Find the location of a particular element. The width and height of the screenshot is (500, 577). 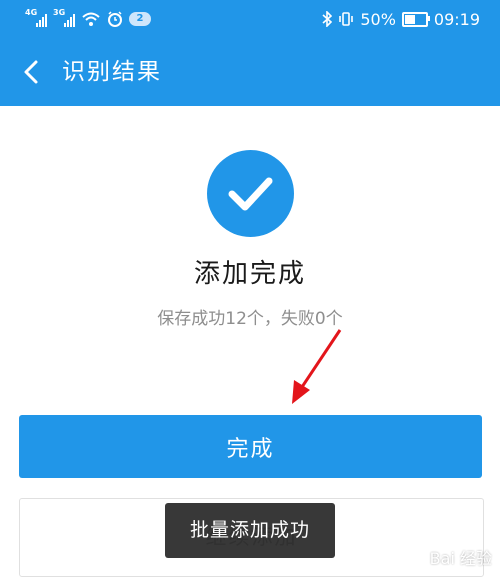

result-summary: 保存成功12个，失败0个 is located at coordinates (250, 319).